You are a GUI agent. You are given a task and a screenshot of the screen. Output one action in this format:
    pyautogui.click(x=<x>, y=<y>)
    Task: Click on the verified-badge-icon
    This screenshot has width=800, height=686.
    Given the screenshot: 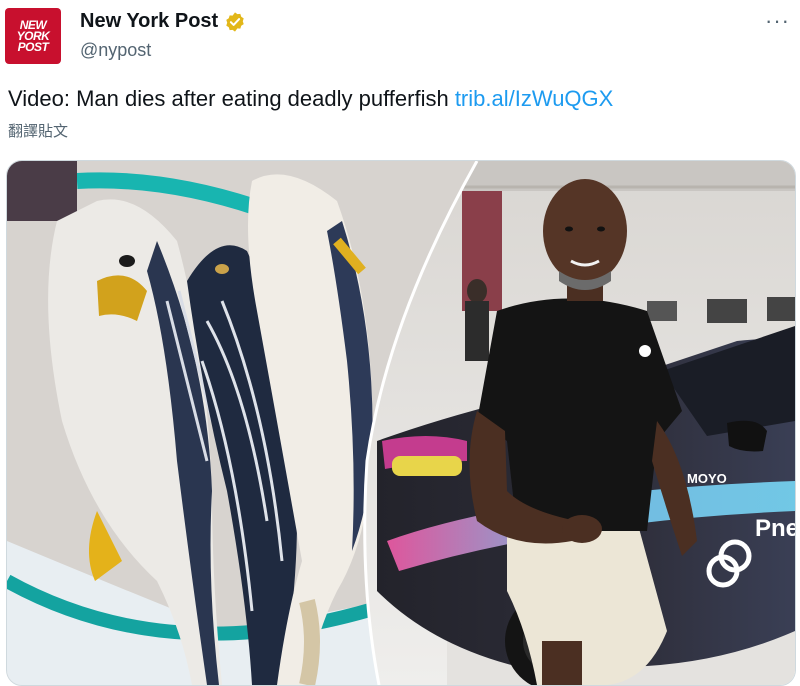 What is the action you would take?
    pyautogui.click(x=235, y=21)
    